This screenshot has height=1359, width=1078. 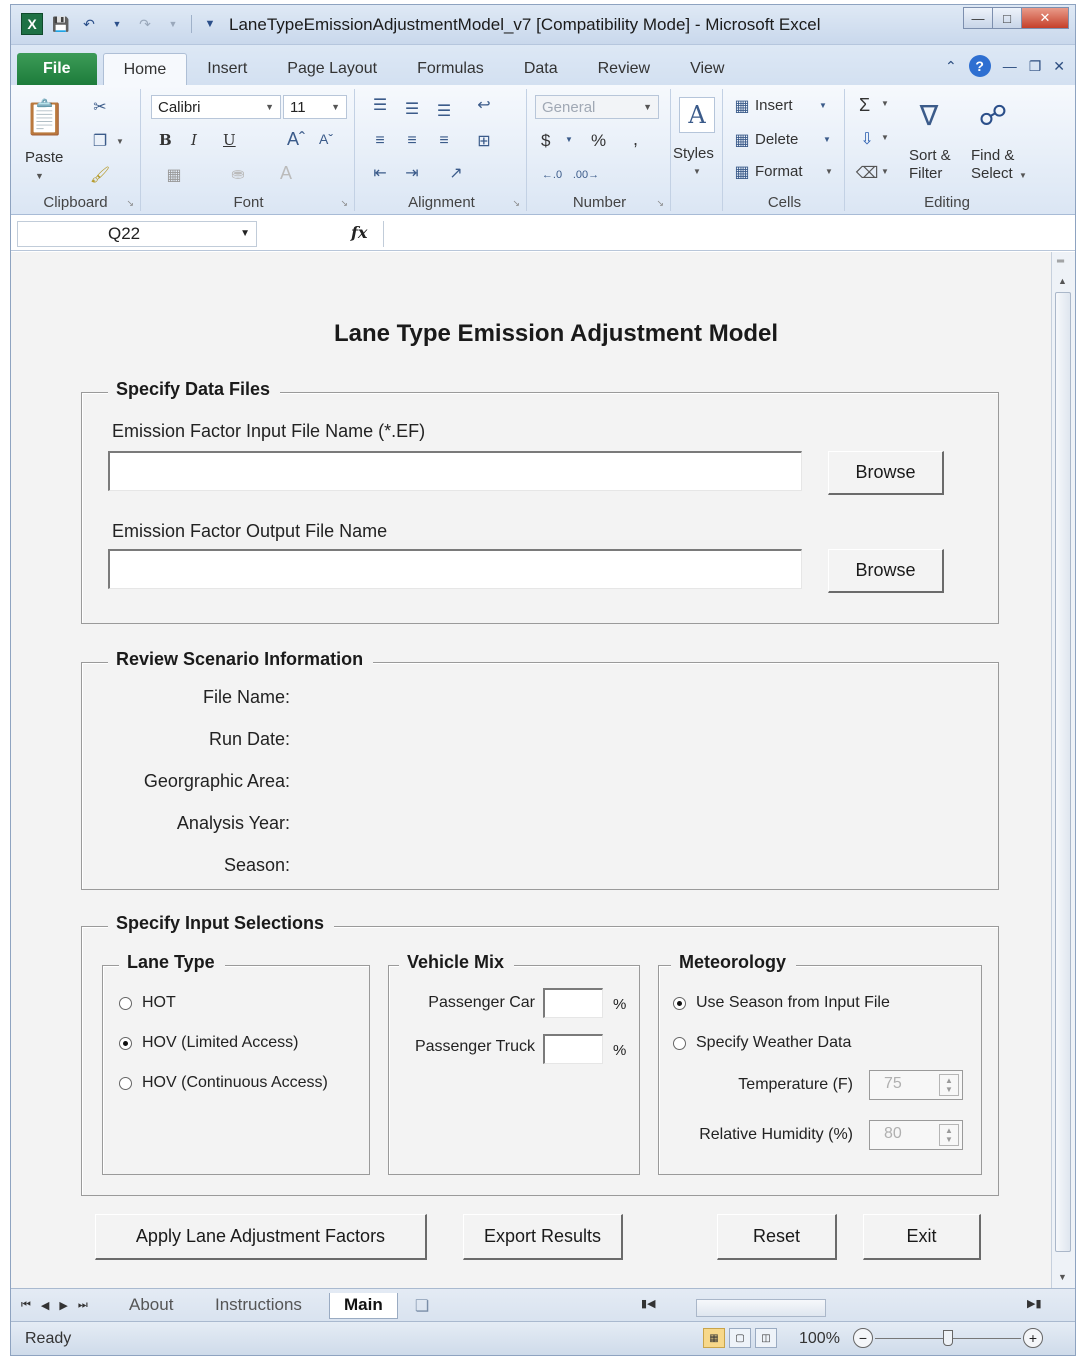 I want to click on insert-function-icon: fx, so click(x=359, y=232).